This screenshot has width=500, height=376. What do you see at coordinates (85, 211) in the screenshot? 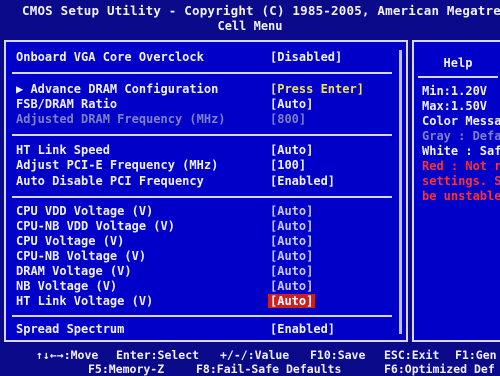
I see `setting-label: CPU VDD Voltage (V)` at bounding box center [85, 211].